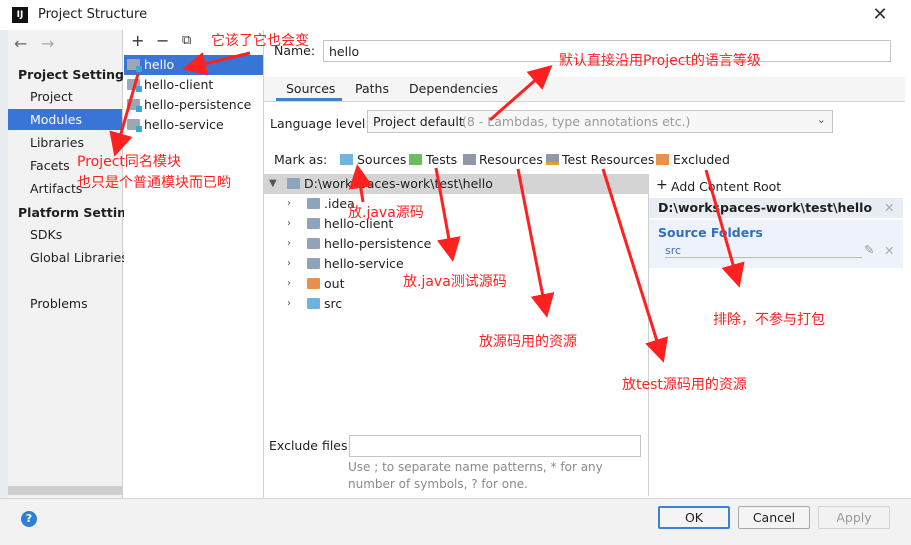  Describe the element at coordinates (124, 115) in the screenshot. I see `arrow-same-name` at that location.